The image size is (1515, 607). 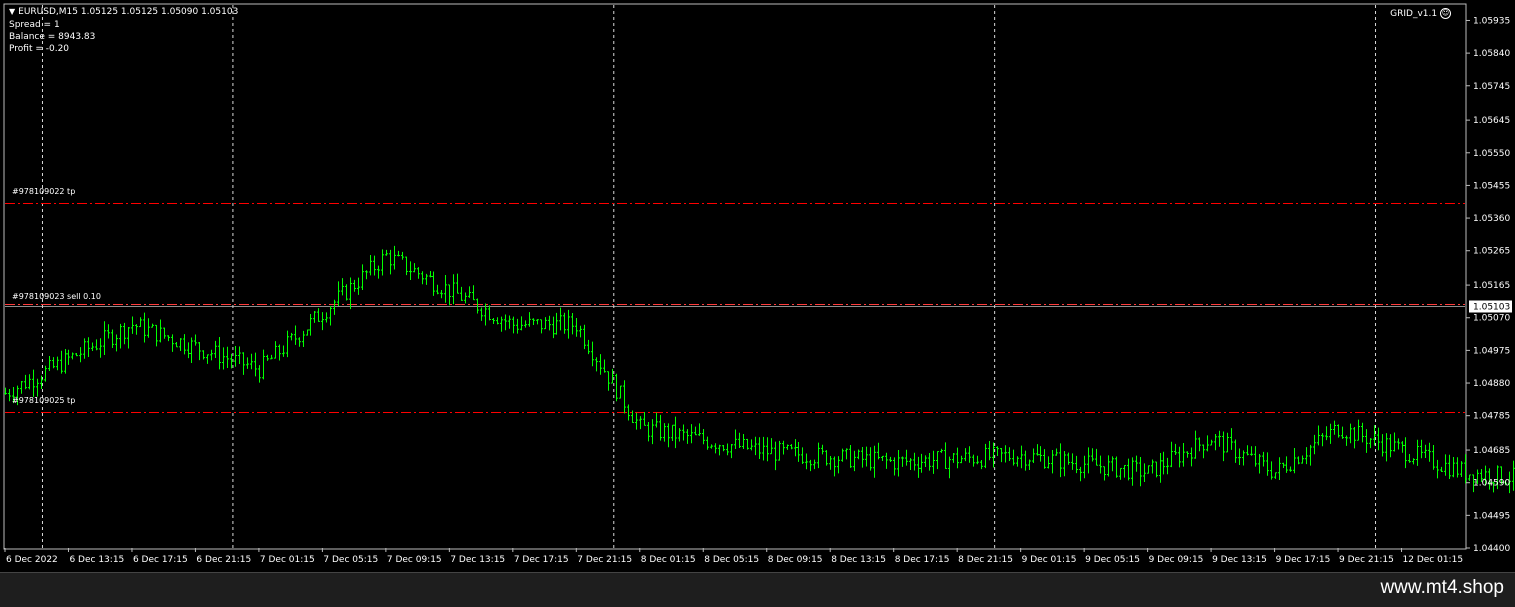 What do you see at coordinates (477, 560) in the screenshot?
I see `x-tick-label: 7 Dec 13:15` at bounding box center [477, 560].